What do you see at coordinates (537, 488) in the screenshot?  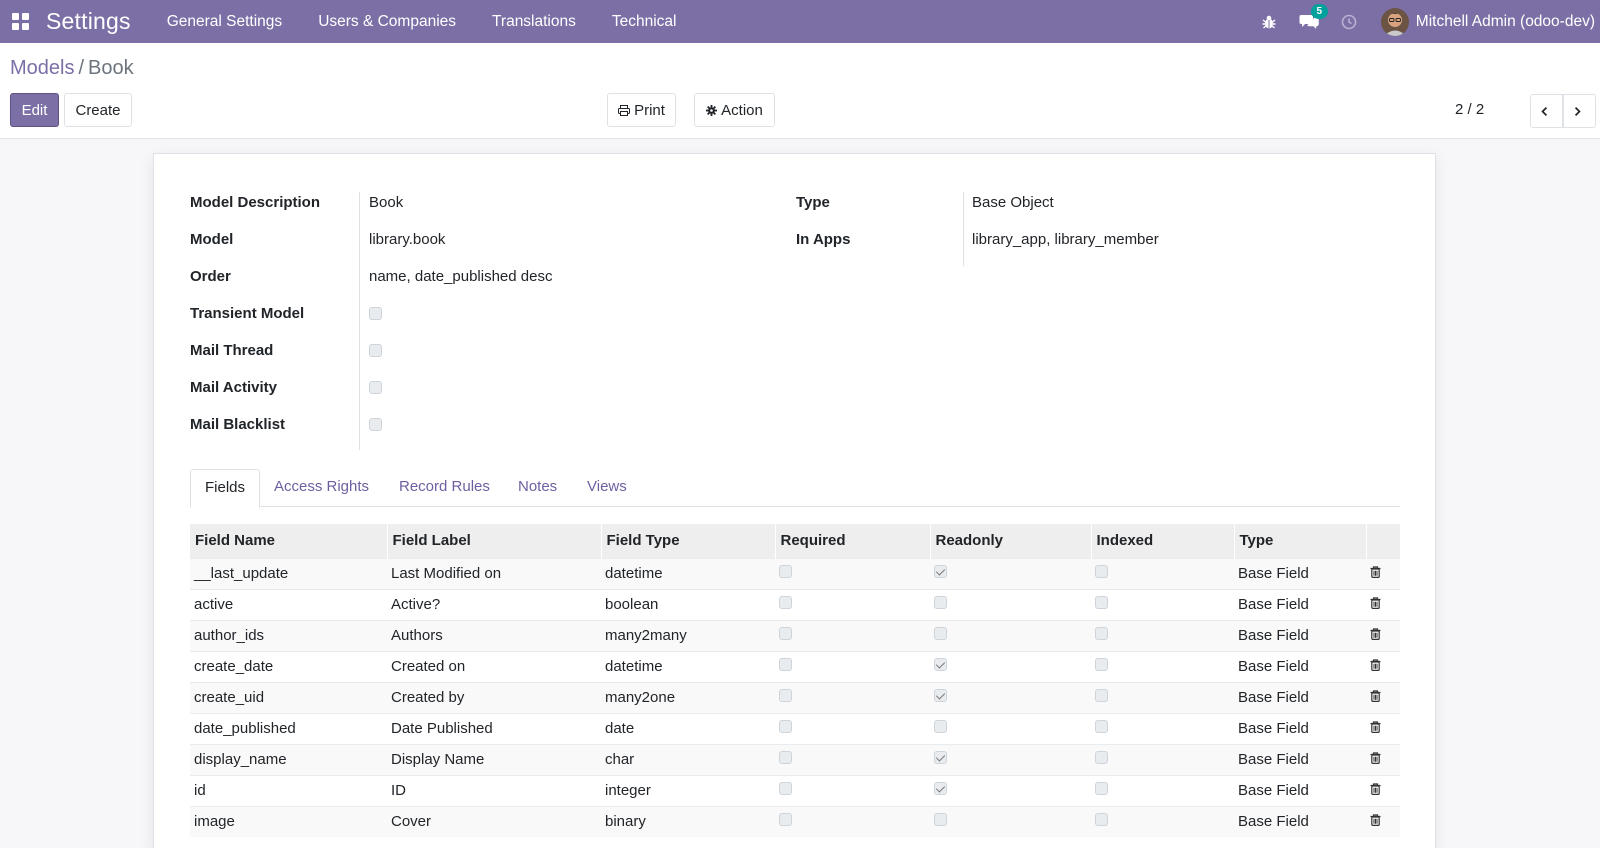 I see `tab-notes: Notes` at bounding box center [537, 488].